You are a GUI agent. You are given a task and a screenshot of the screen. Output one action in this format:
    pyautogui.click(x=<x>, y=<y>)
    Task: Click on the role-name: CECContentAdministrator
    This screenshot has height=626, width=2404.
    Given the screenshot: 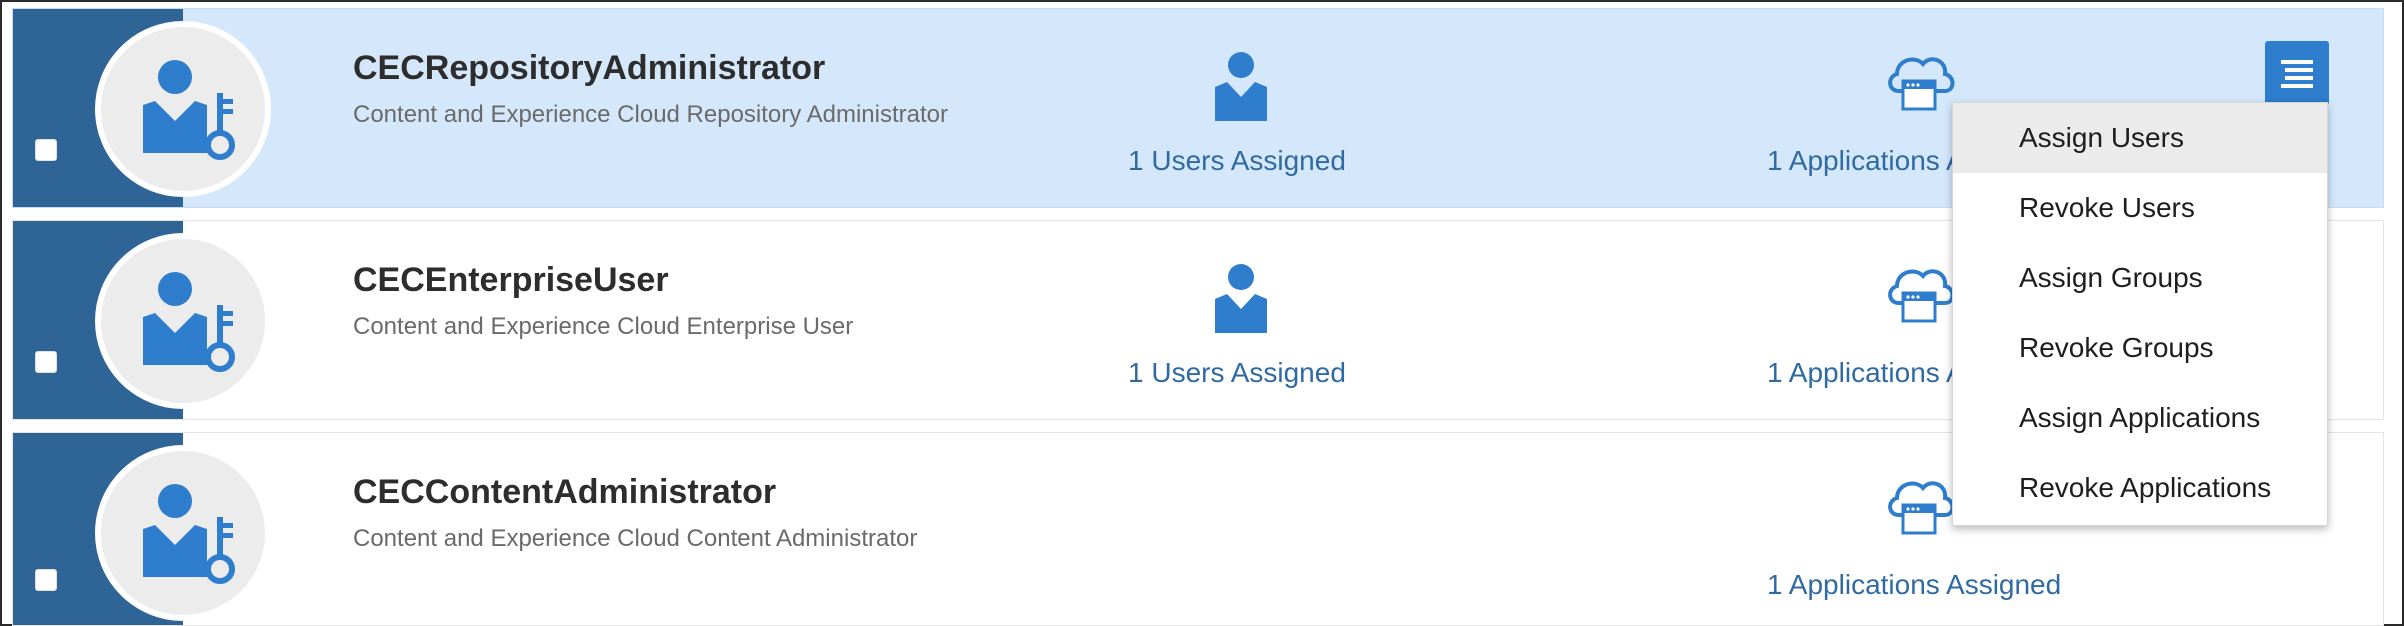 What is the action you would take?
    pyautogui.click(x=565, y=492)
    